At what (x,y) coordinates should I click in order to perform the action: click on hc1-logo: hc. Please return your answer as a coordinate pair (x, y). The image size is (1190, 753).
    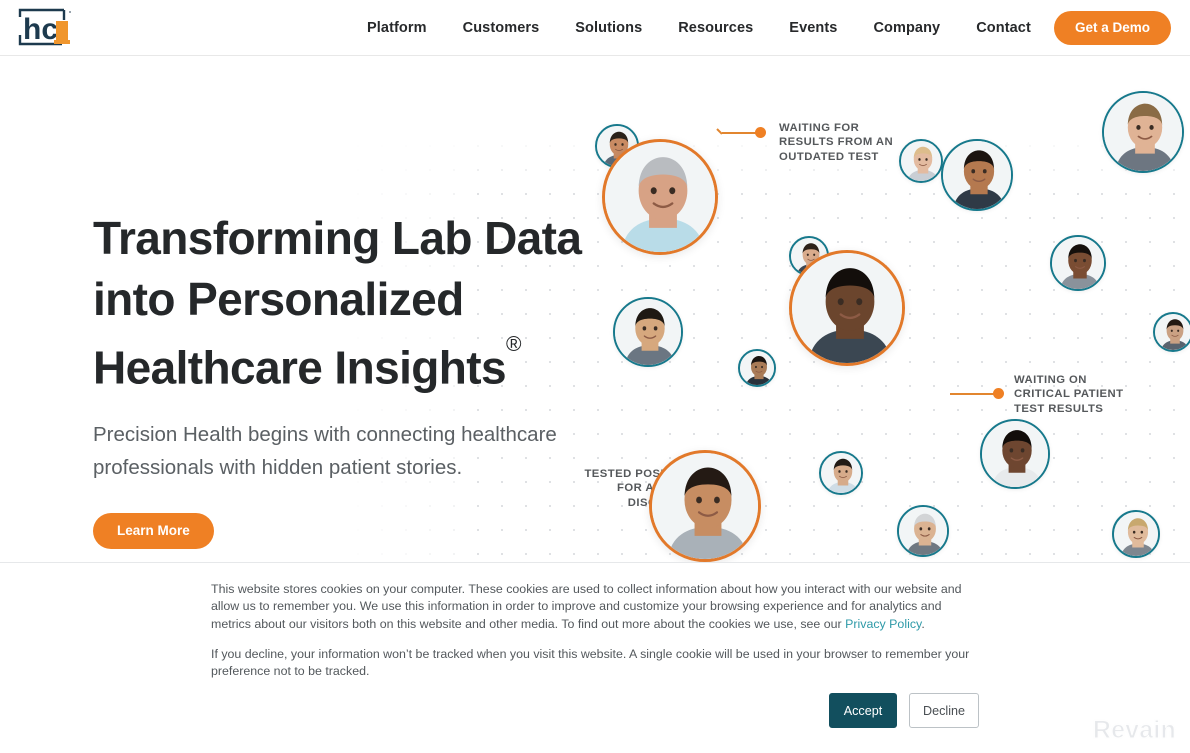
    Looking at the image, I should click on (48, 28).